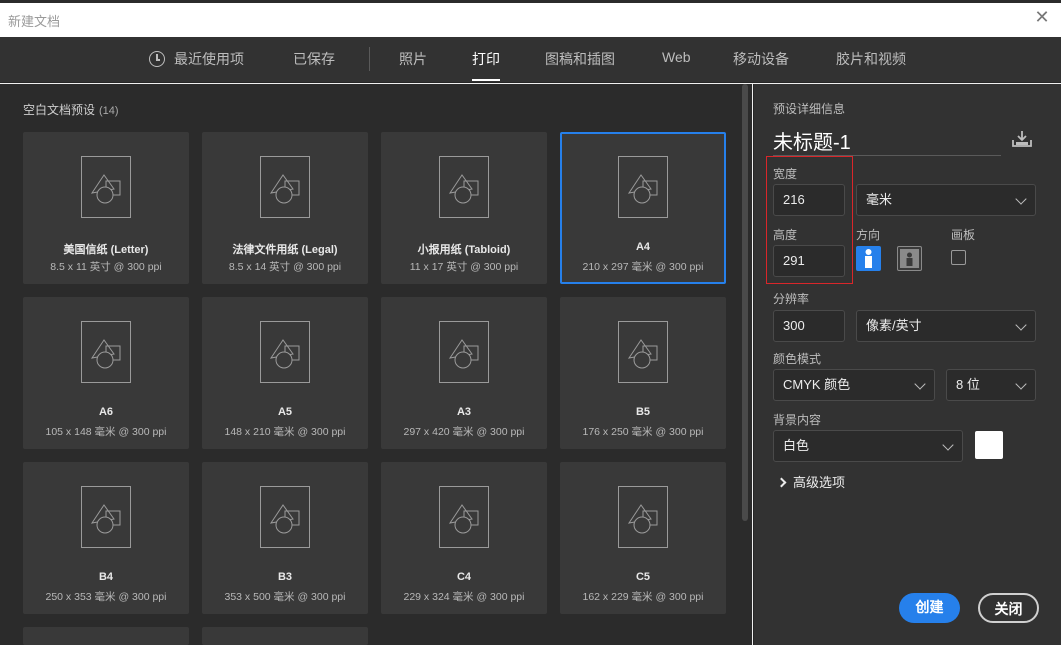 Image resolution: width=1061 pixels, height=645 pixels. I want to click on clock-icon, so click(157, 59).